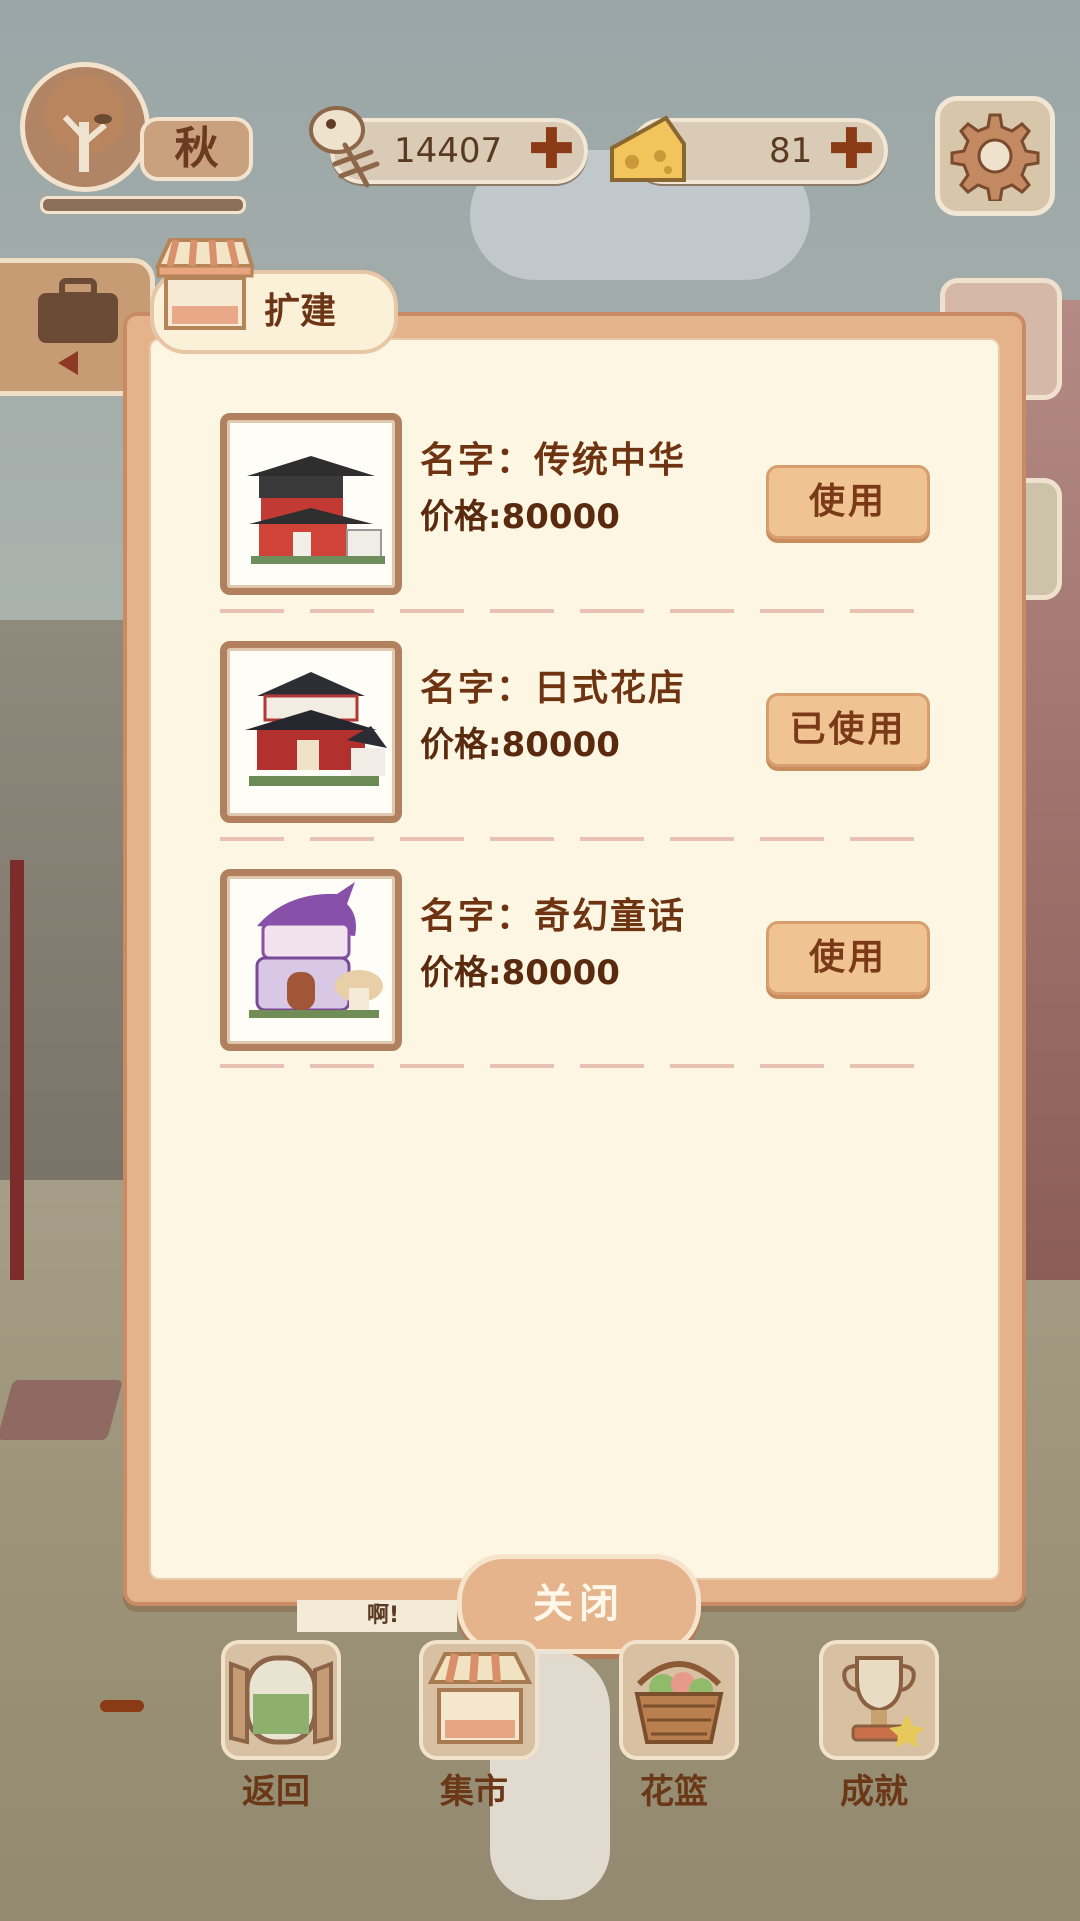 The image size is (1080, 1921). What do you see at coordinates (648, 150) in the screenshot?
I see `cheese-icon` at bounding box center [648, 150].